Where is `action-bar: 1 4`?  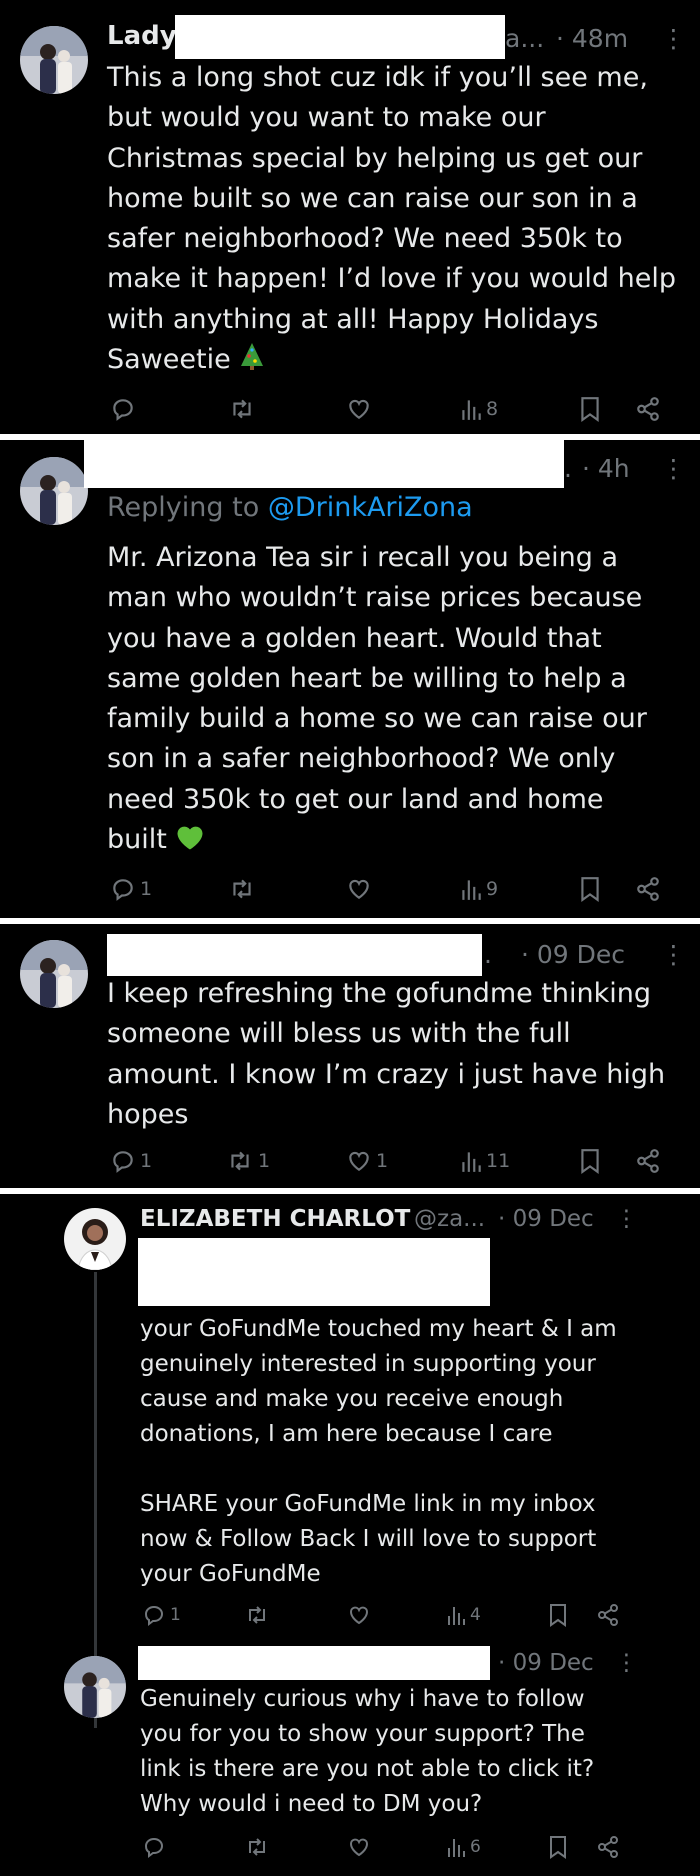 action-bar: 1 4 is located at coordinates (350, 1615).